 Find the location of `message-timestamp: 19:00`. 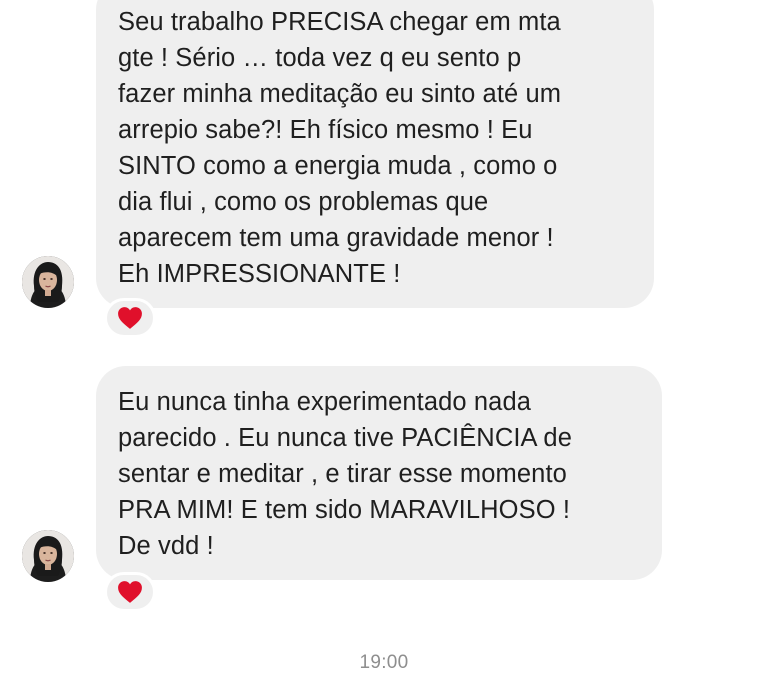

message-timestamp: 19:00 is located at coordinates (384, 662).